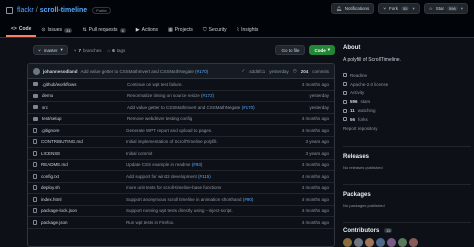  I want to click on file-commit-message: Continue on wpt test failure., so click(200, 84).